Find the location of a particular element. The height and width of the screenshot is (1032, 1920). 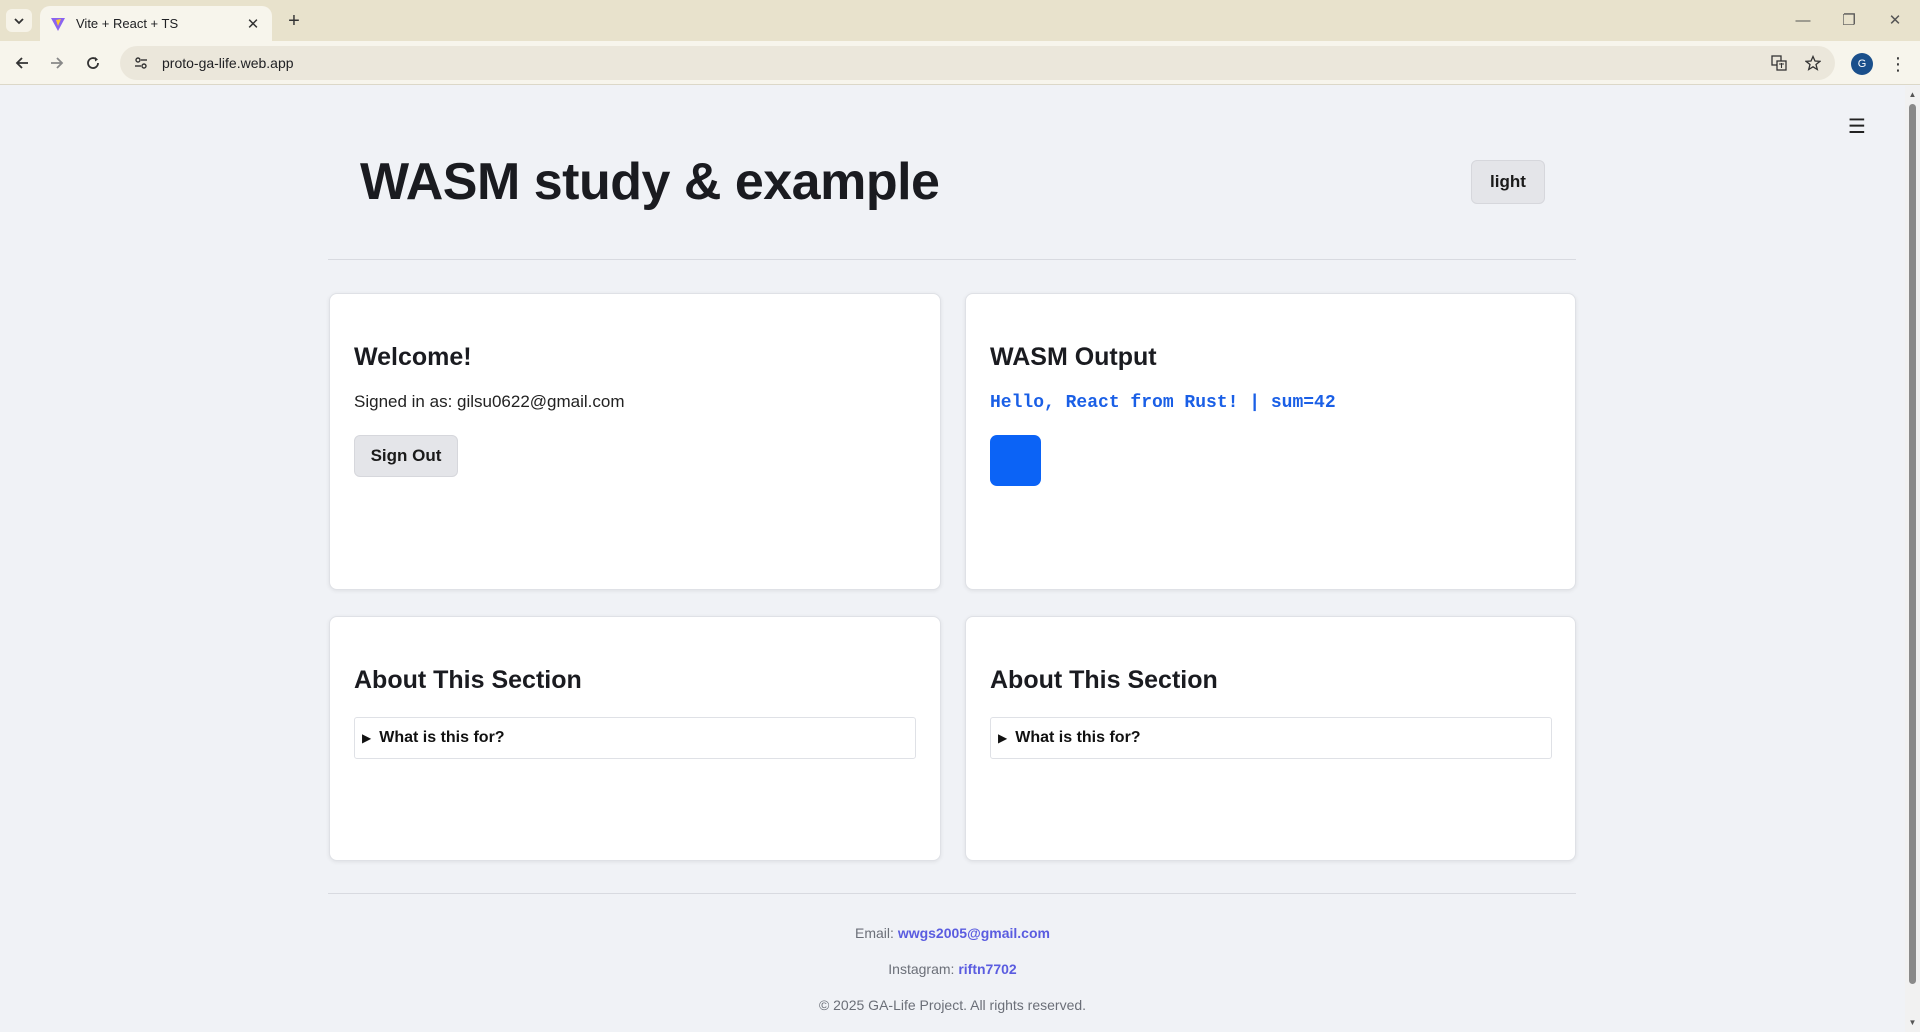

browser-toolbar: proto-ga-life.web.app G ⋮ is located at coordinates (960, 63).